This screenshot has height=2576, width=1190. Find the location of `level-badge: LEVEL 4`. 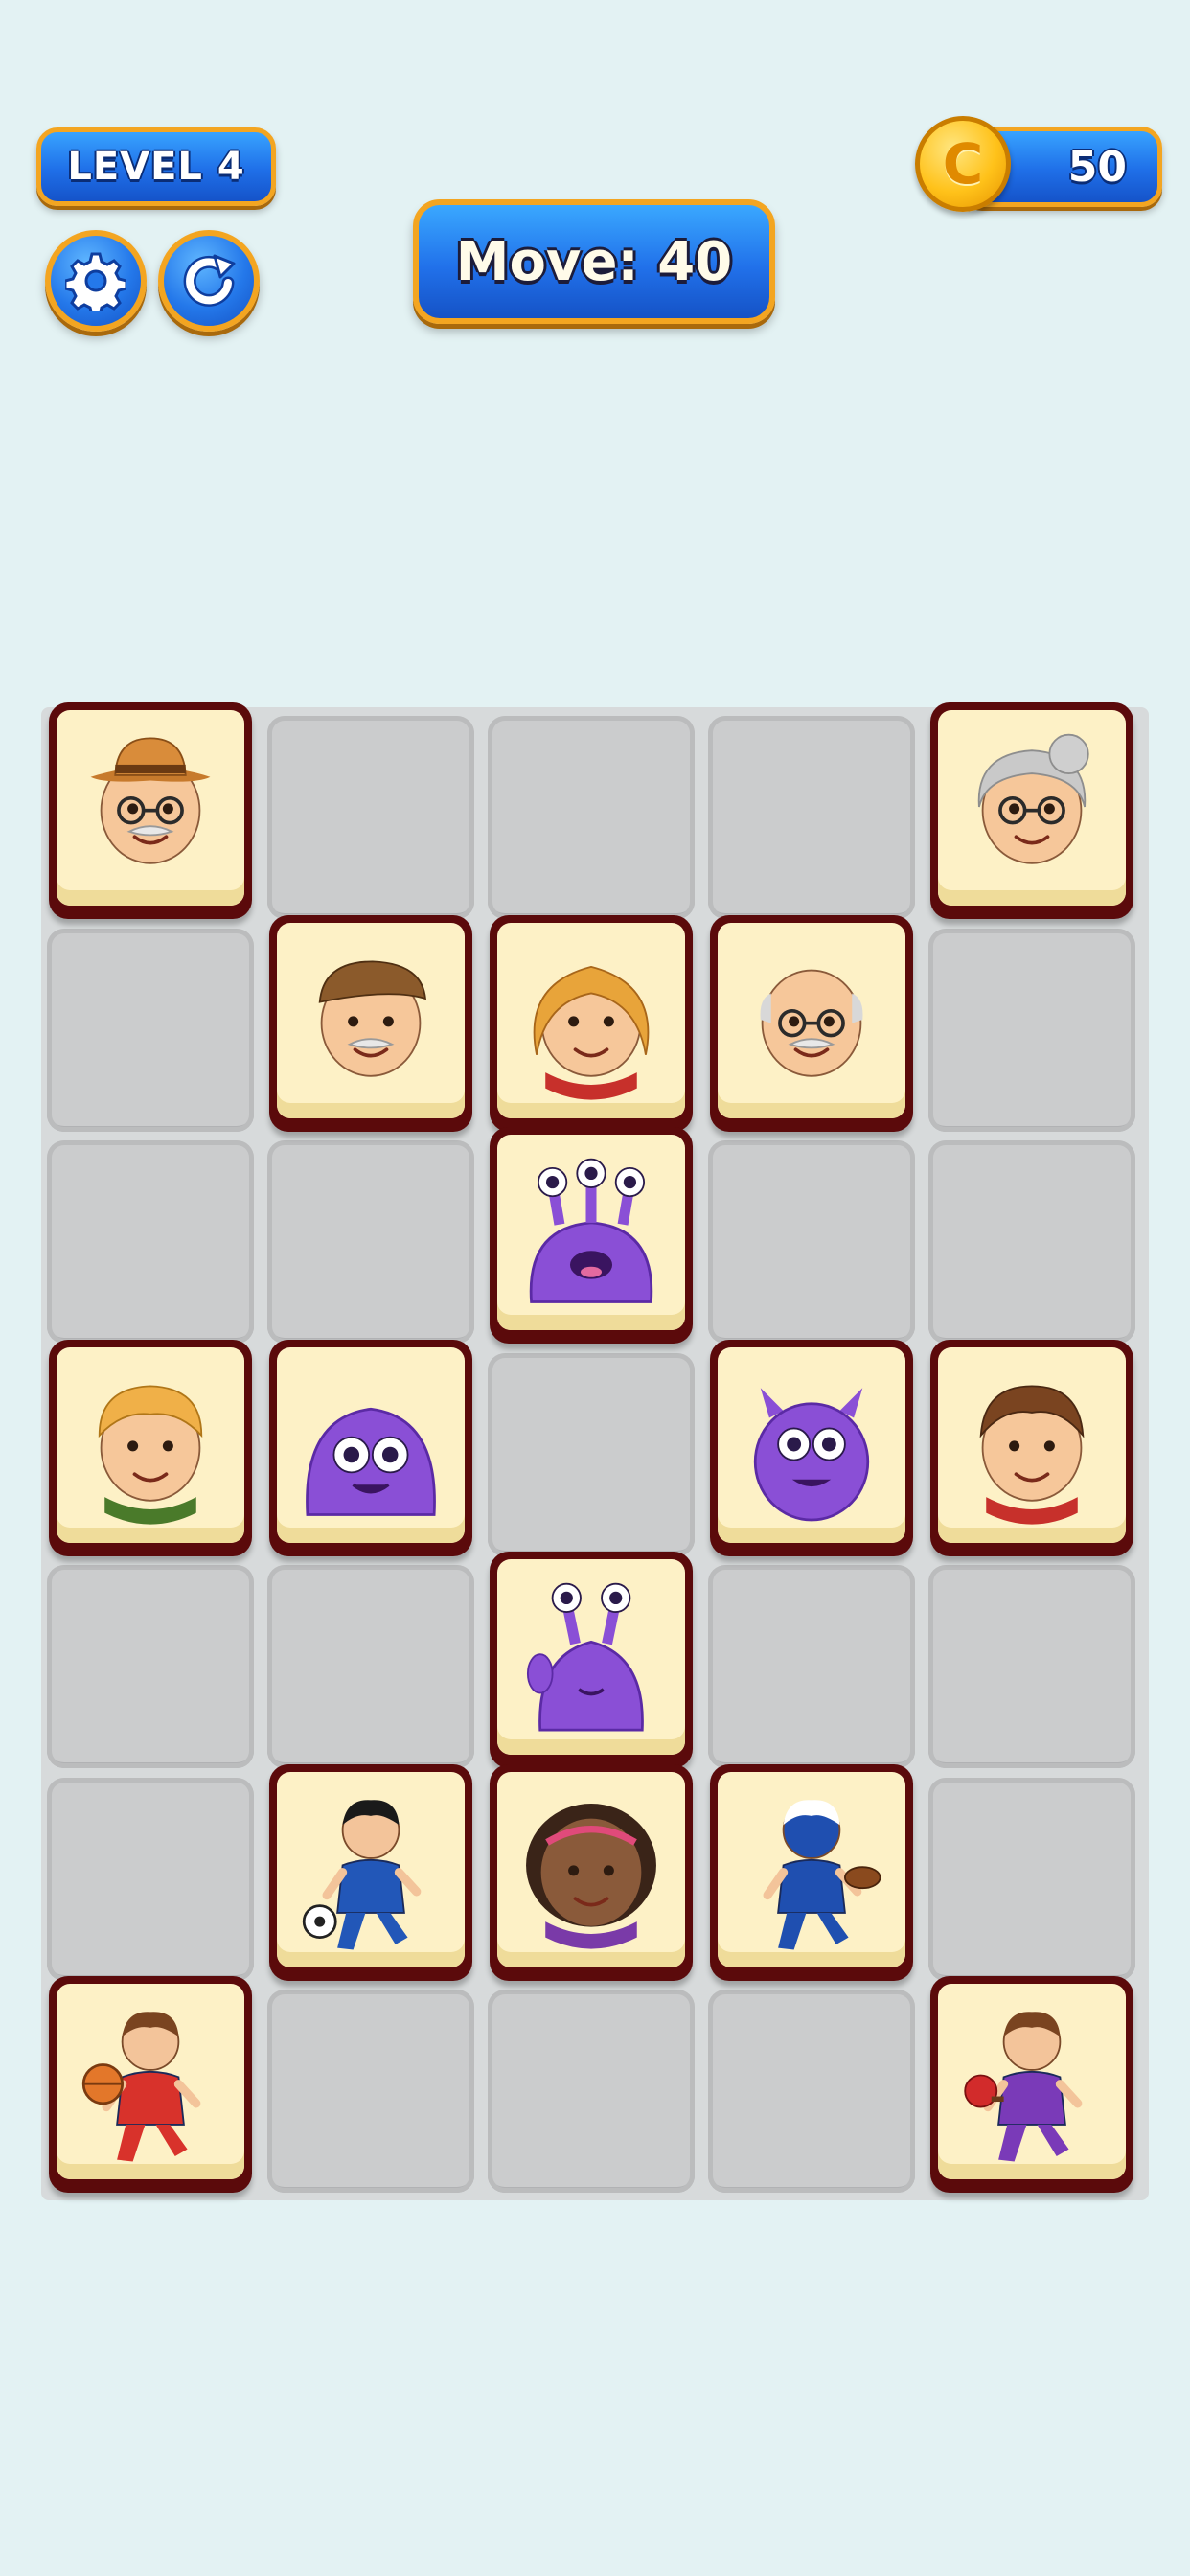

level-badge: LEVEL 4 is located at coordinates (156, 166).